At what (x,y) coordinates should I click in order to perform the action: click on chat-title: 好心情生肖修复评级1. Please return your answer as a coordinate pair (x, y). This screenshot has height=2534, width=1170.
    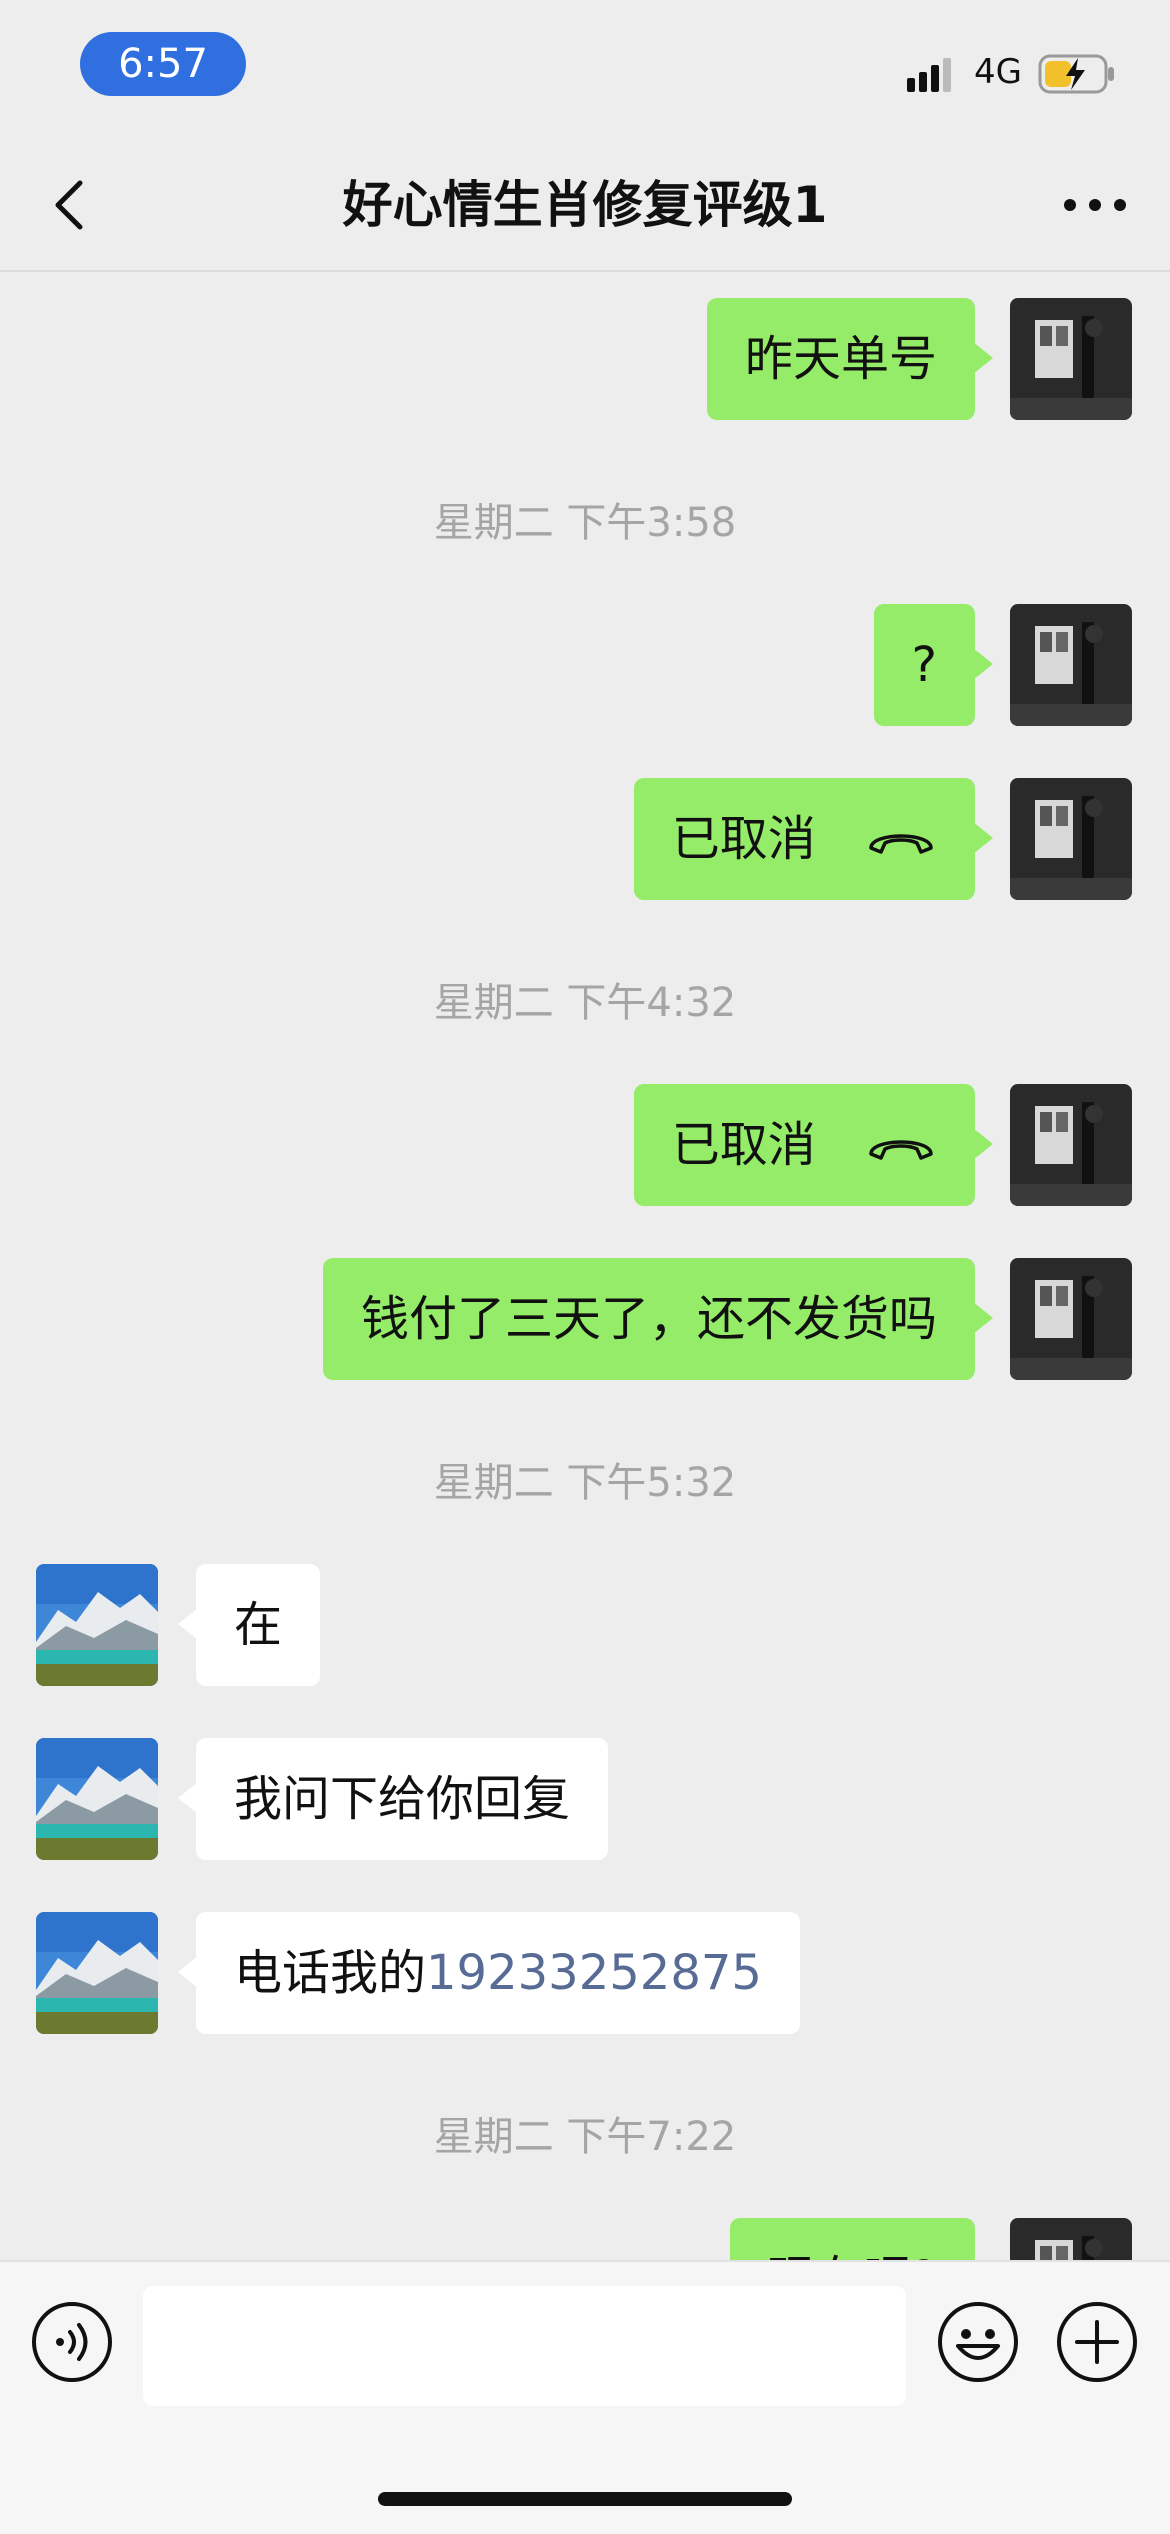
    Looking at the image, I should click on (585, 205).